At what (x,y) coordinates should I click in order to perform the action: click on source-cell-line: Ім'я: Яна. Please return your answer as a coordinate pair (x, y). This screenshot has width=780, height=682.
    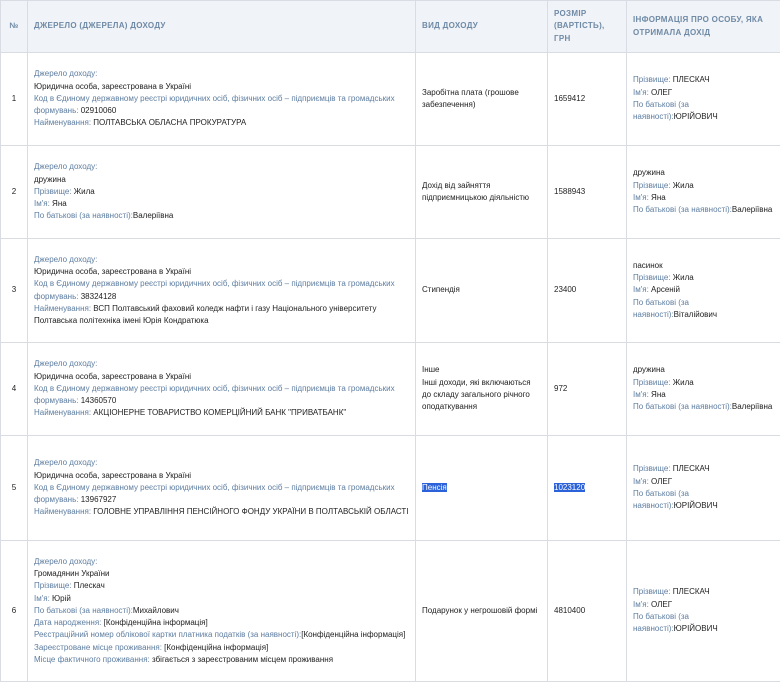
    Looking at the image, I should click on (221, 204).